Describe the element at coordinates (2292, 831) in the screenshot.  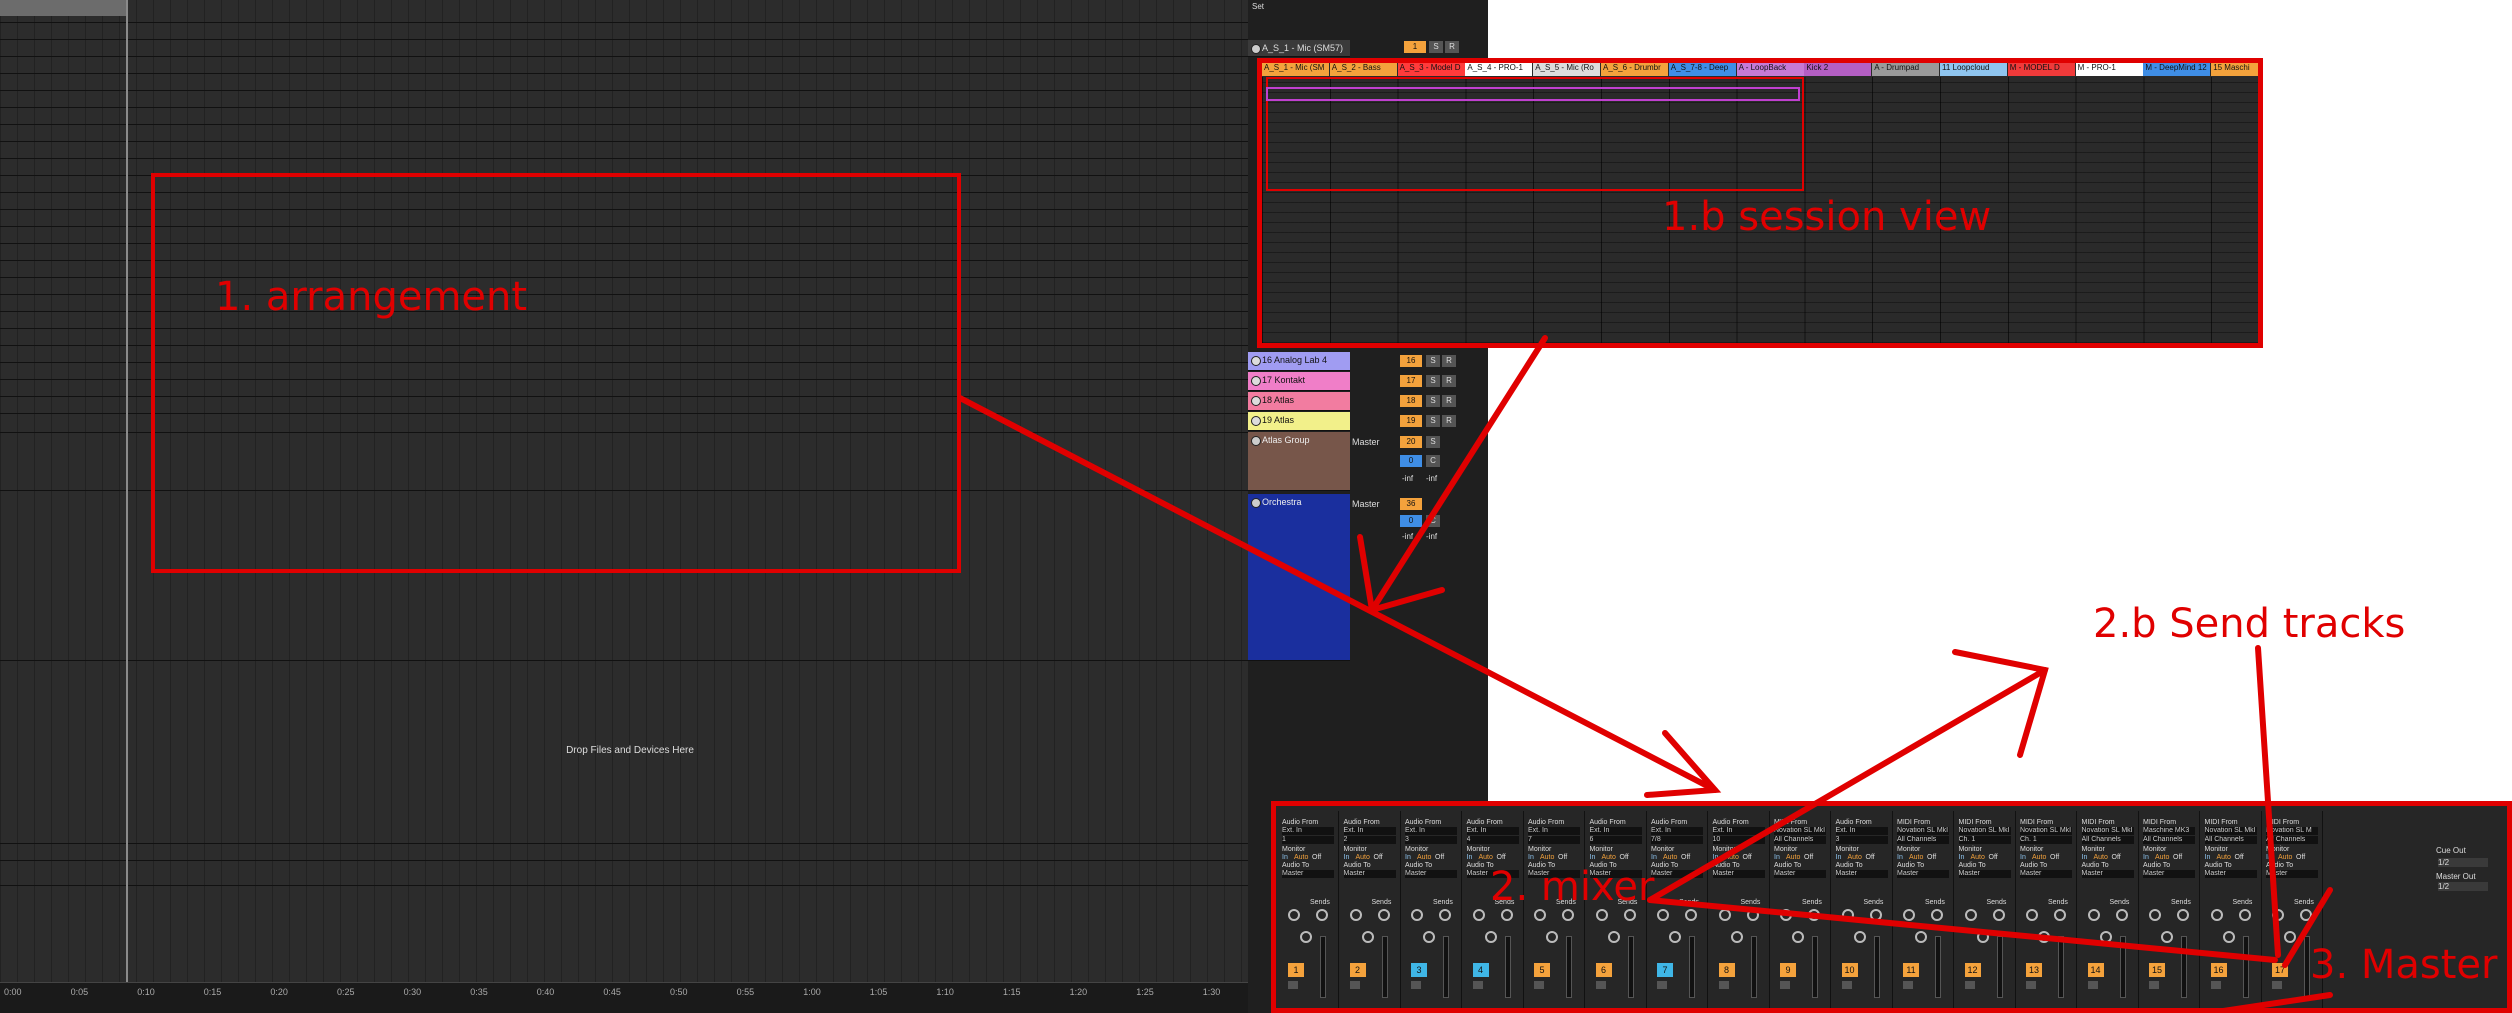
I see `input-type-select: Novation SL M` at that location.